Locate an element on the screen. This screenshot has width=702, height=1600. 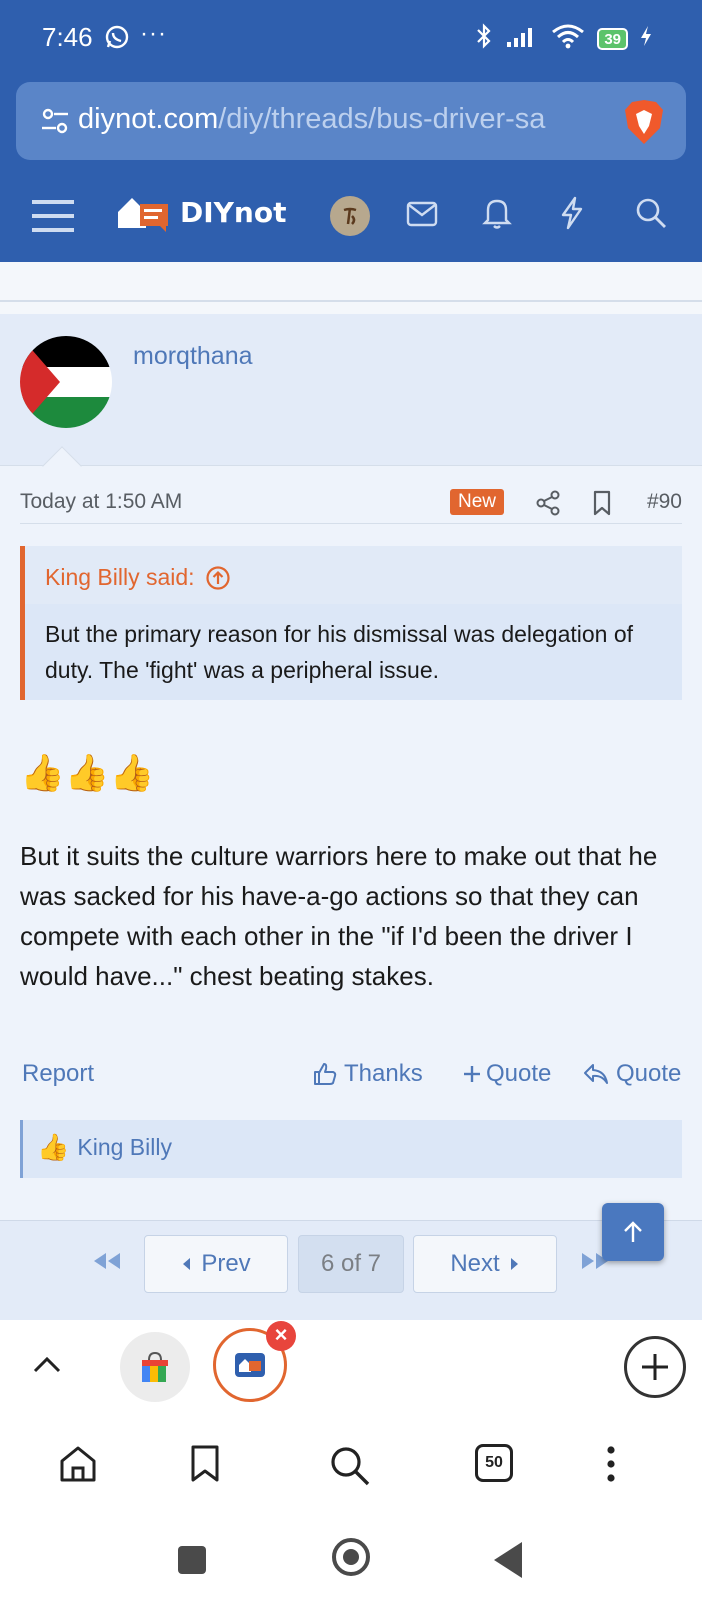
site-logo: DIYnot is located at coordinates (201, 212).